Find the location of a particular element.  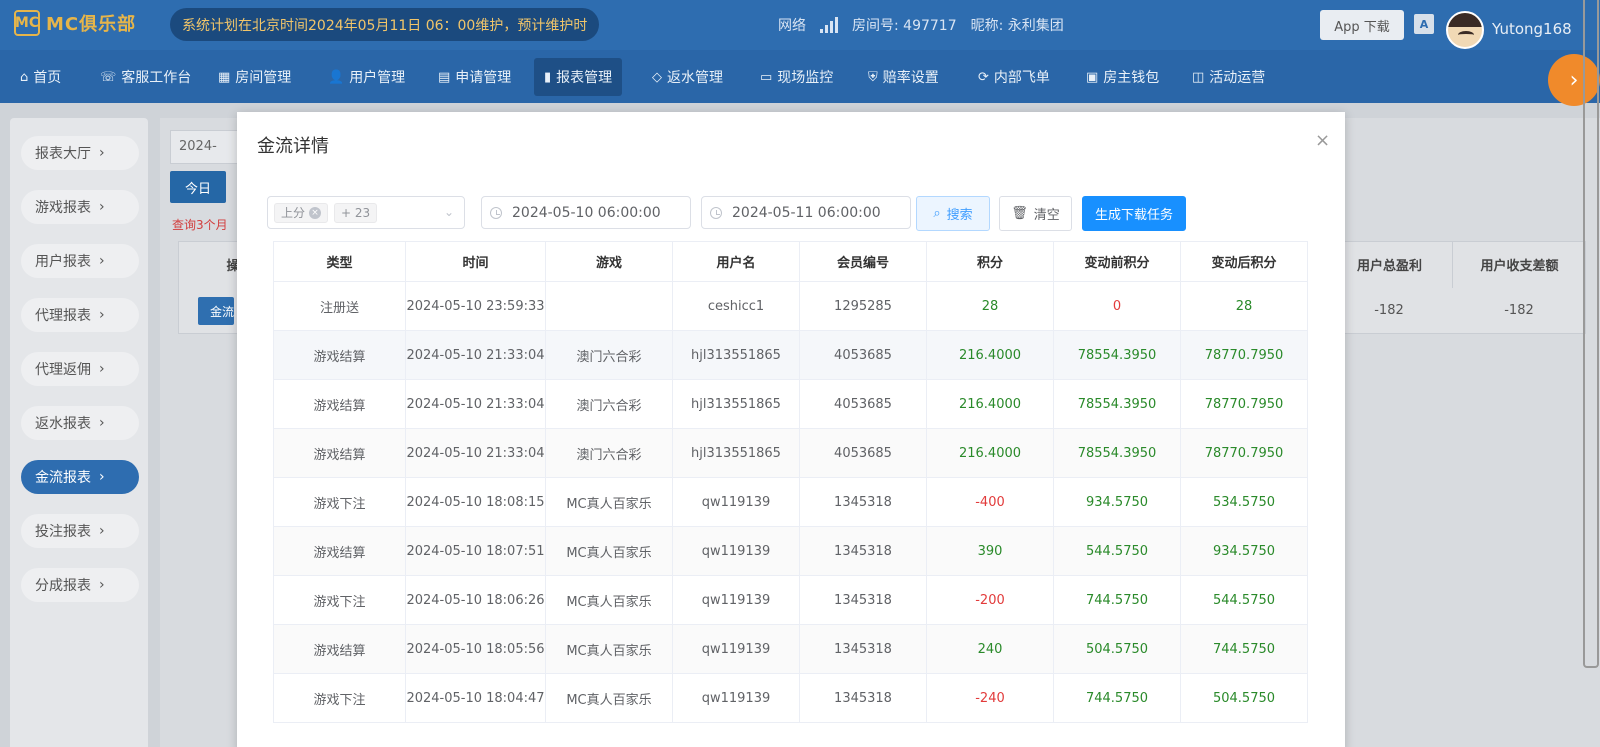

sidebar-item-agent-report: 代理报表 › is located at coordinates (80, 315).